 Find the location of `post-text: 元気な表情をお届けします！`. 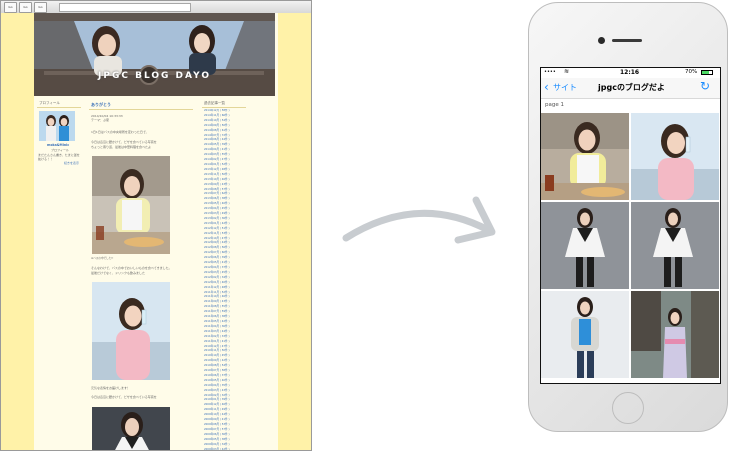

post-text: 元気な表情をお届けします！ is located at coordinates (111, 388).